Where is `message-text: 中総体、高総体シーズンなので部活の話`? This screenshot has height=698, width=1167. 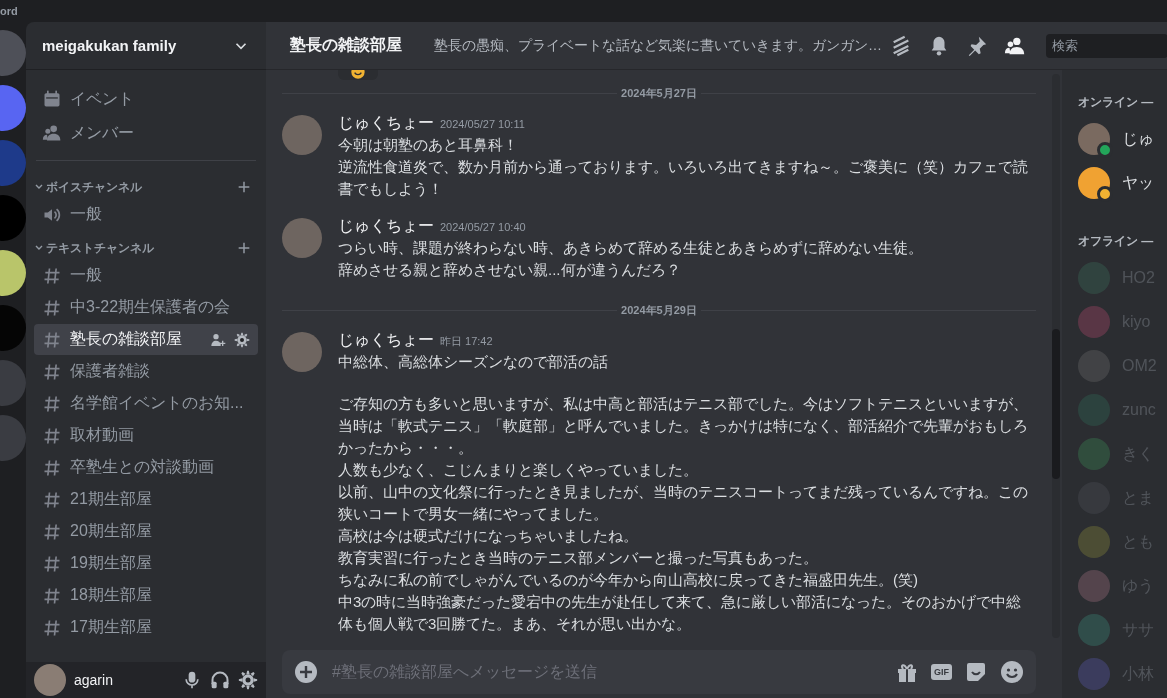 message-text: 中総体、高総体シーズンなので部活の話 is located at coordinates (473, 362).